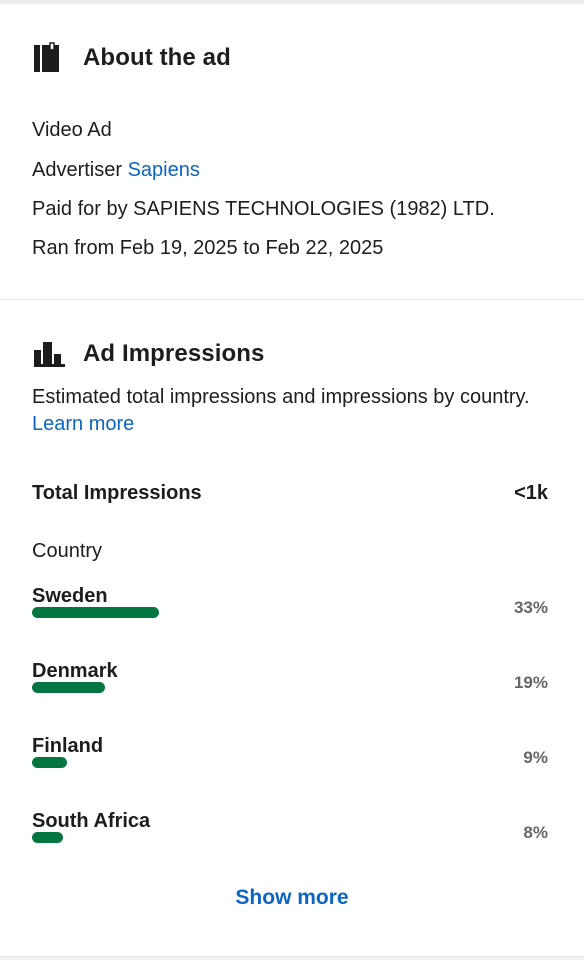  I want to click on section-title: Ad Impressions, so click(174, 353).